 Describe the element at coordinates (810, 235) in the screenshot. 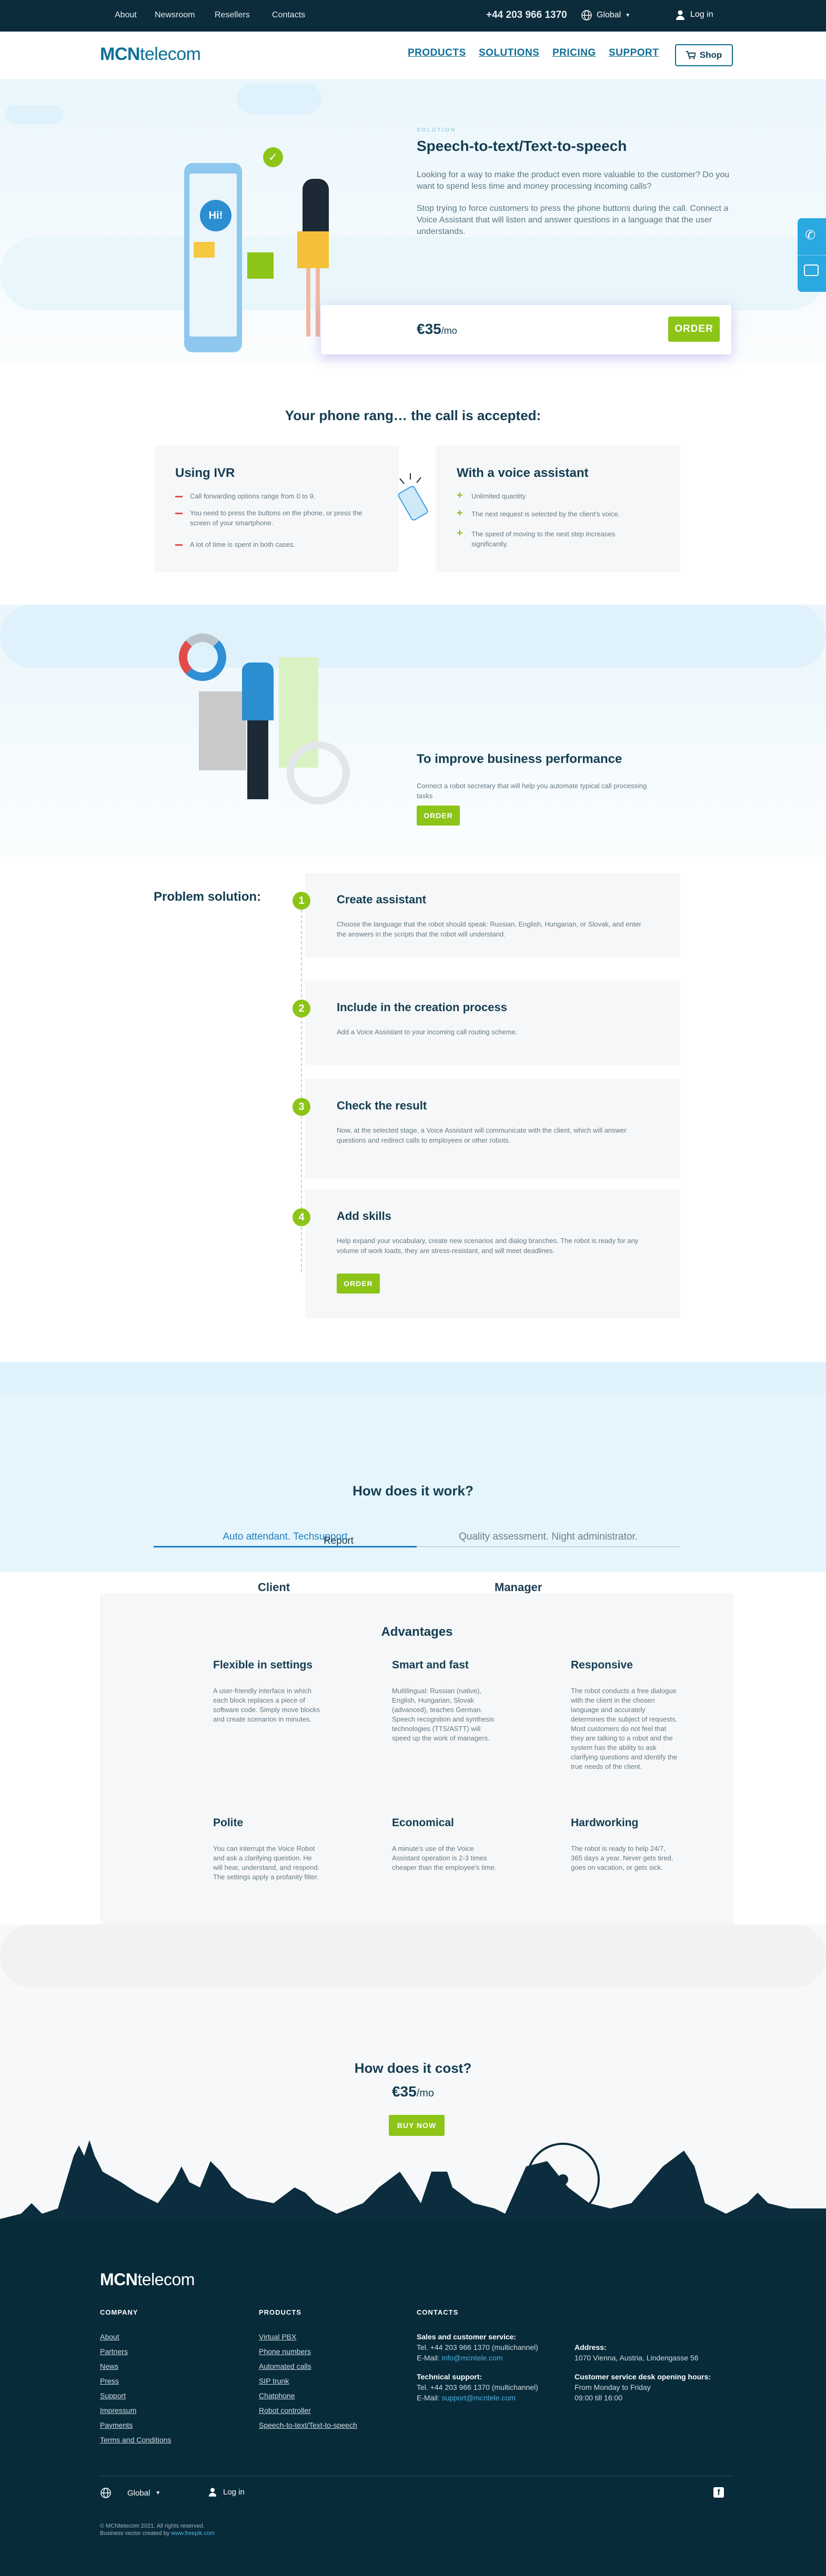

I see `phone-icon: ✆` at that location.